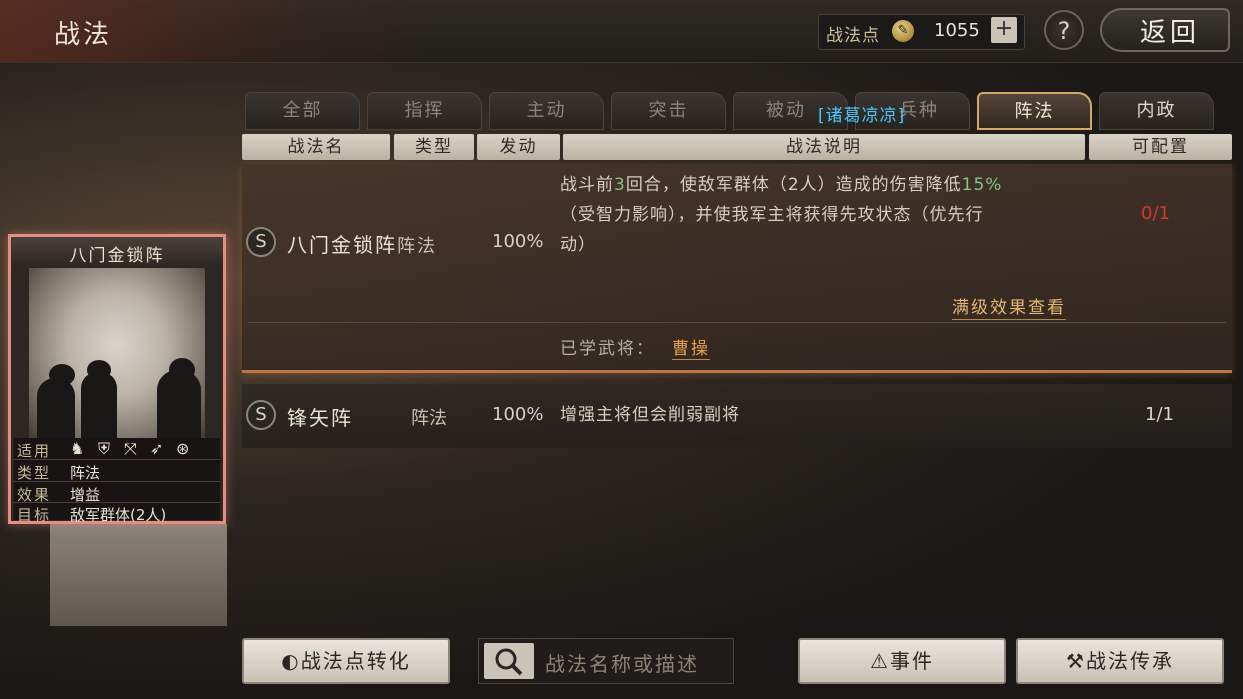 The image size is (1243, 699). What do you see at coordinates (362, 245) in the screenshot?
I see `skill-name: 八门金锁阵阵法` at bounding box center [362, 245].